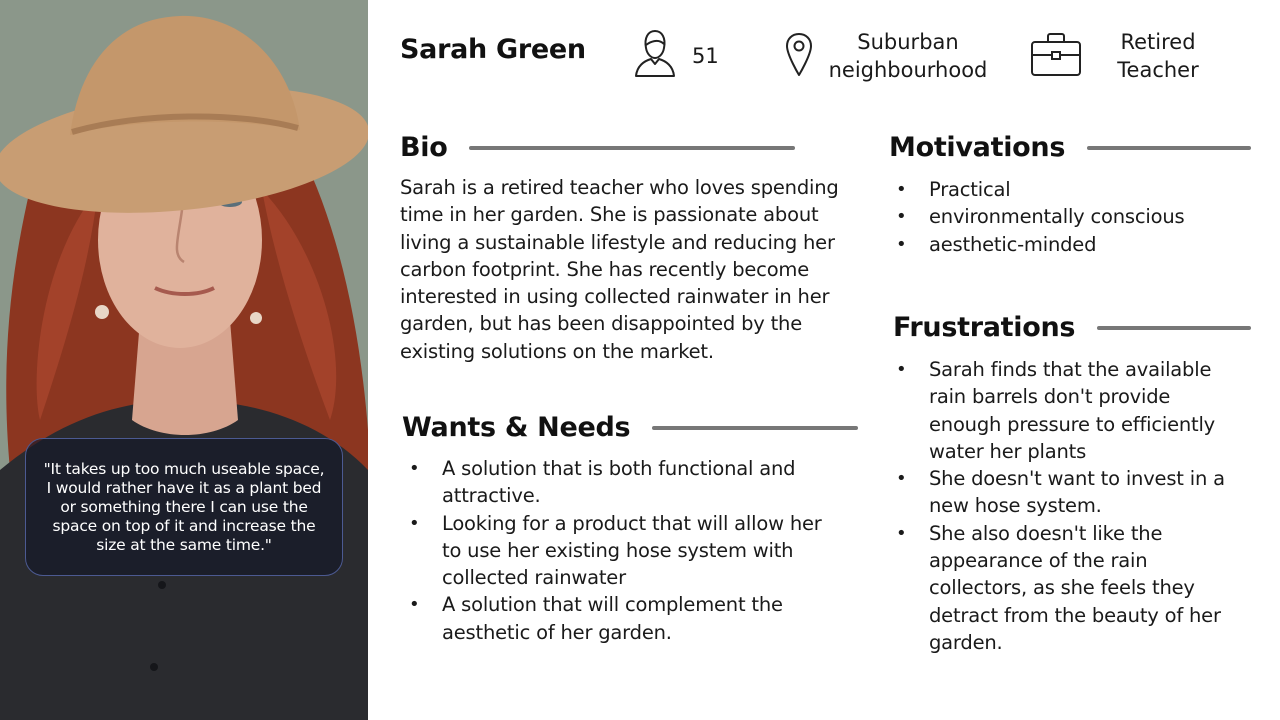  What do you see at coordinates (1070, 147) in the screenshot?
I see `motivations-heading: Motivations` at bounding box center [1070, 147].